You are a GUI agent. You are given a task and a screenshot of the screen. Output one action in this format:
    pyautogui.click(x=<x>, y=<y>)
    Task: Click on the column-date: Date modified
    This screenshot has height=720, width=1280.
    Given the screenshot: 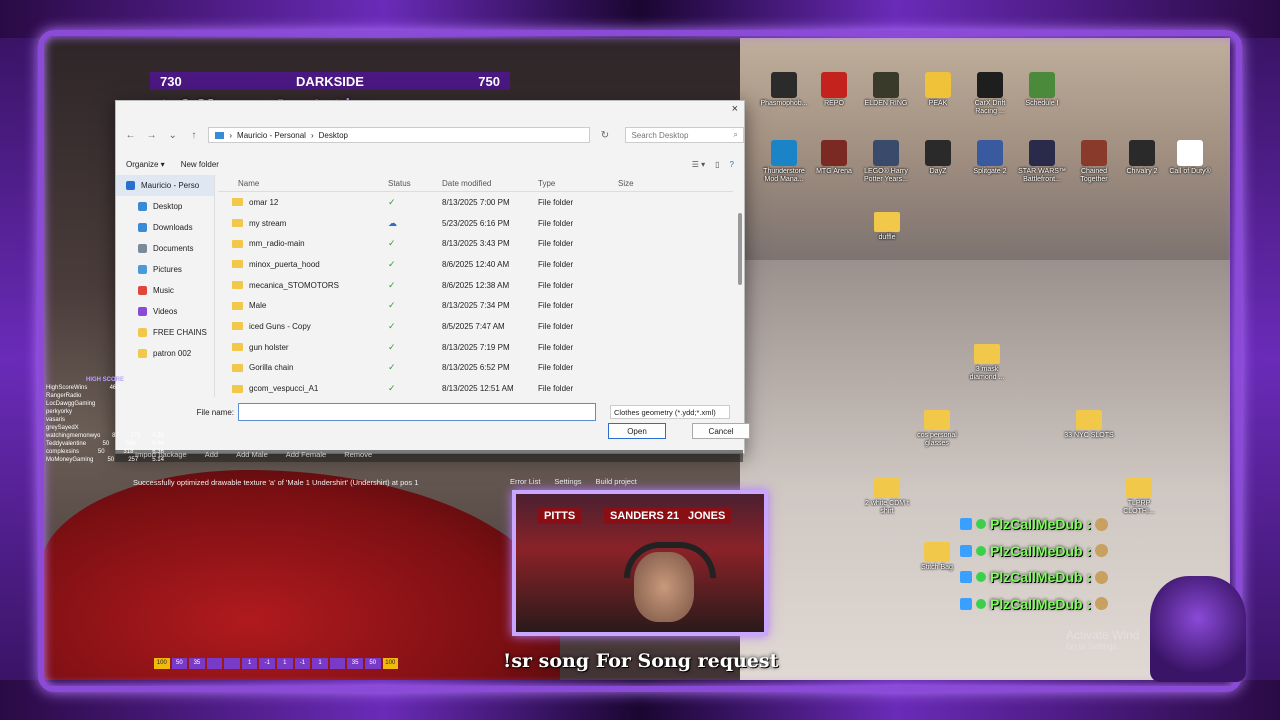 What is the action you would take?
    pyautogui.click(x=490, y=183)
    